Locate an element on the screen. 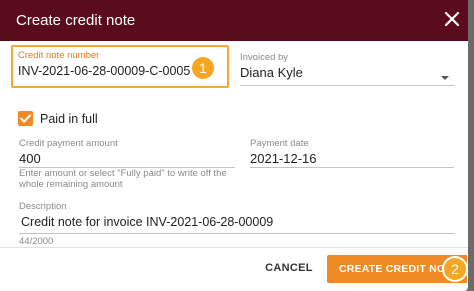  checkmark-icon is located at coordinates (25, 118).